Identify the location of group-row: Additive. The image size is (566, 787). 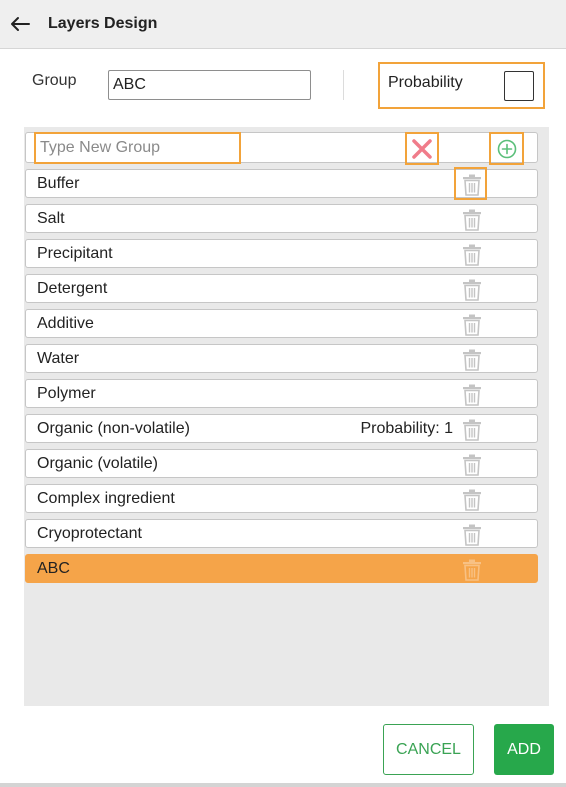
(281, 323).